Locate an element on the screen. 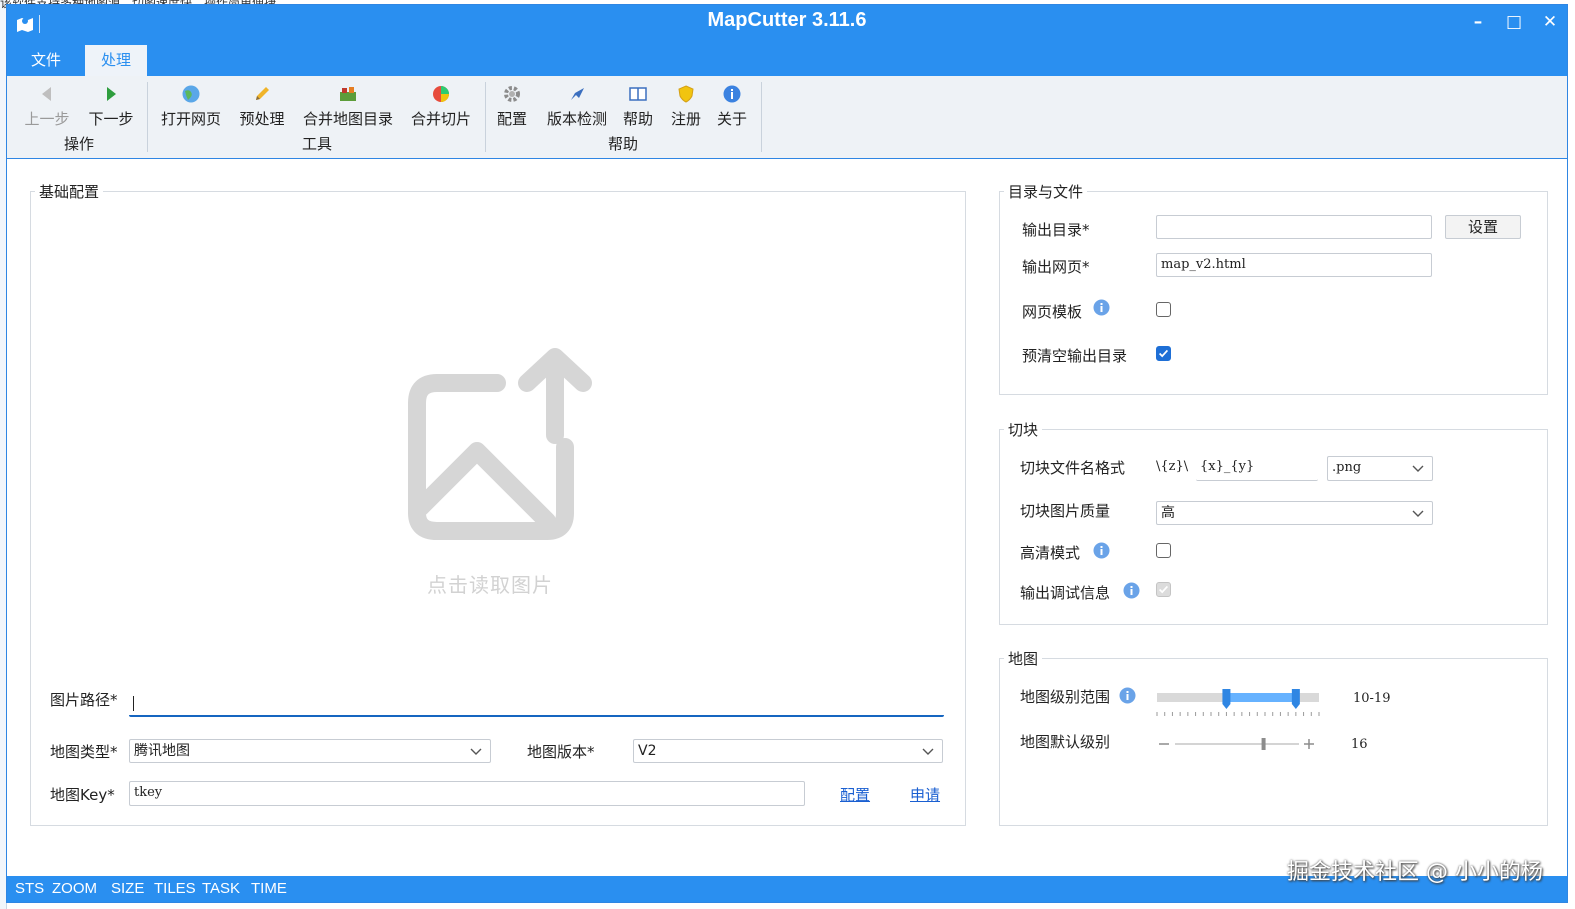  image-path-label: 图片路径* is located at coordinates (84, 700).